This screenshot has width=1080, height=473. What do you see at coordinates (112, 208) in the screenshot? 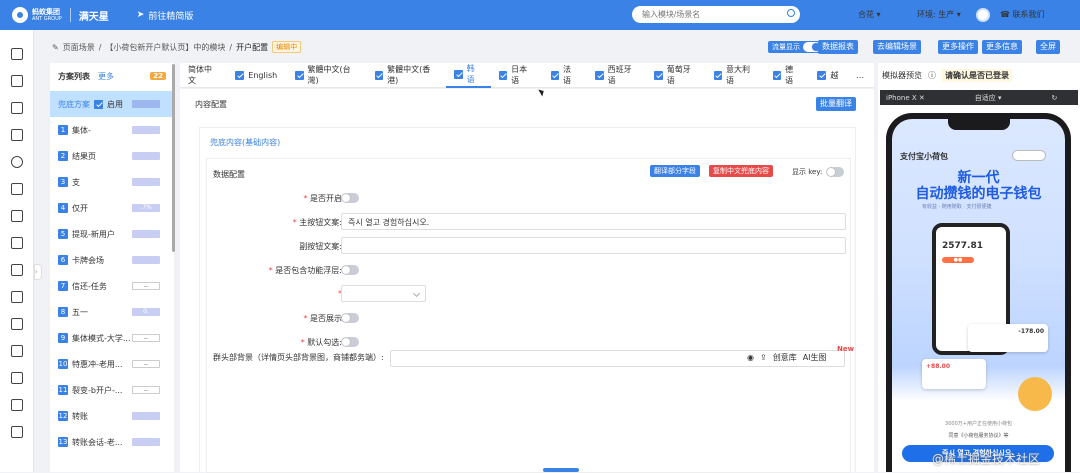
I see `plan-row: 4 仅开 .7%` at bounding box center [112, 208].